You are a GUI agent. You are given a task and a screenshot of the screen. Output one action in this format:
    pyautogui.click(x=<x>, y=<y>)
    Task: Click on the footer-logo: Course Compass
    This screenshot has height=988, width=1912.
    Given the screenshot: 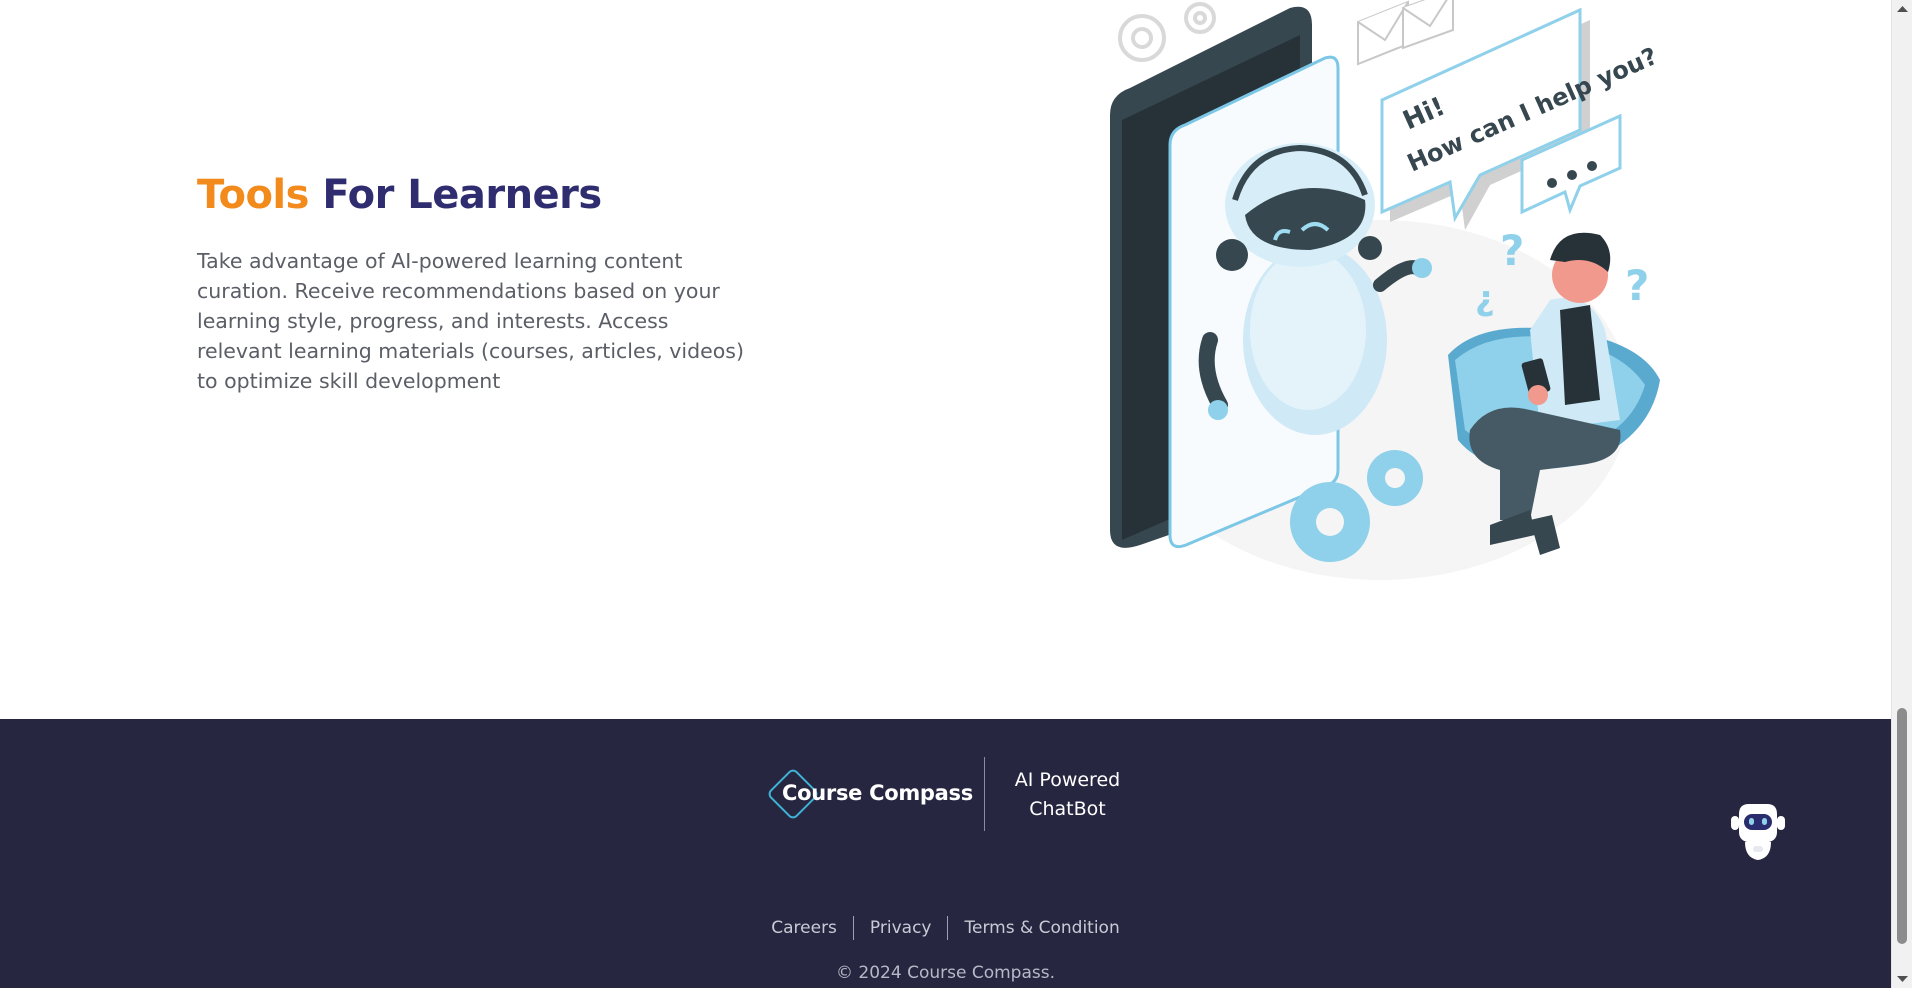 What is the action you would take?
    pyautogui.click(x=869, y=798)
    